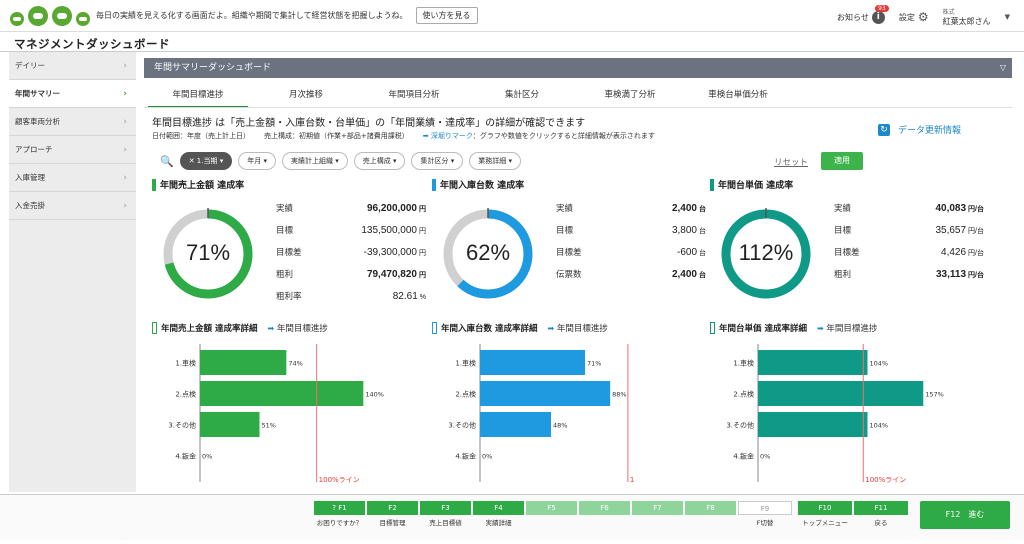  I want to click on tab-bar: 年間目標進捗 月次推移 年間項目分析 集計区分 車検満了分析 車検台単価分析, so click(469, 98).